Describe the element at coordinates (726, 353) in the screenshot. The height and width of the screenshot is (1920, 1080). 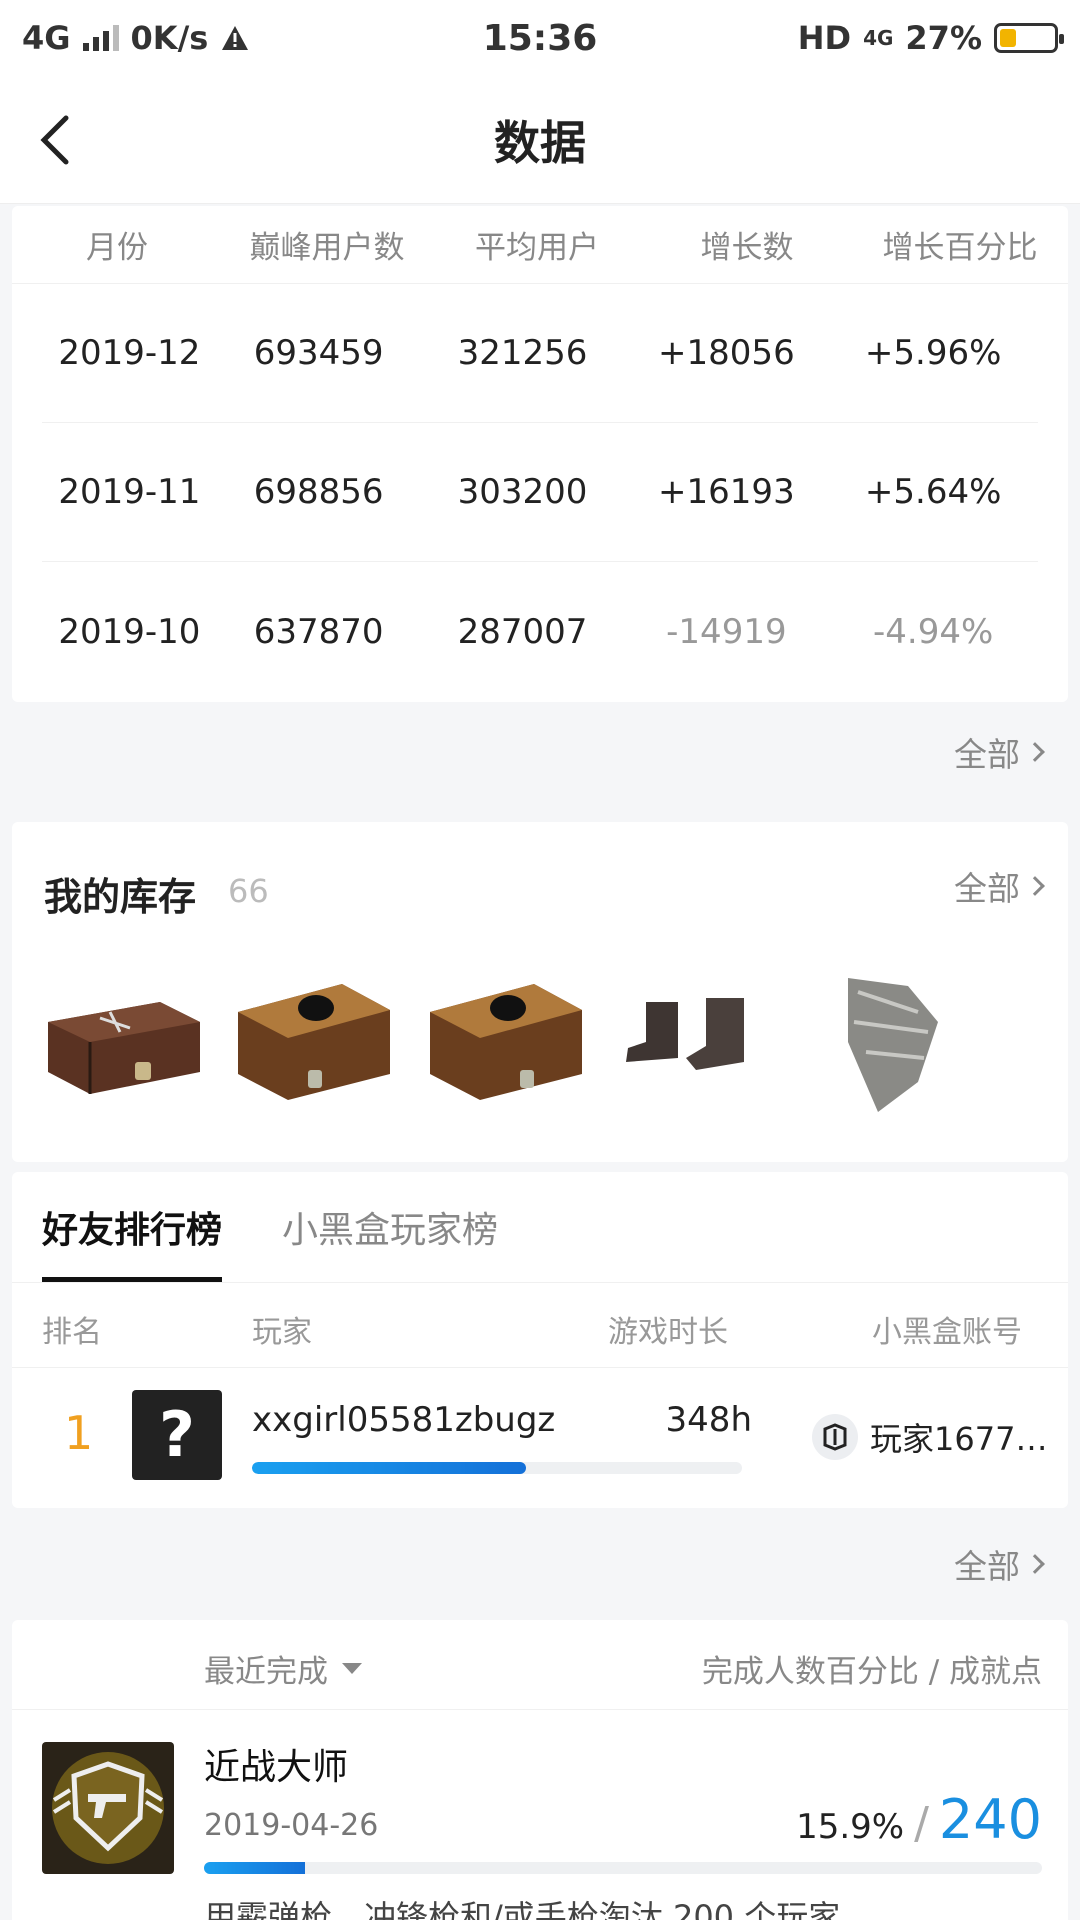
I see `cell-growth: +18056` at that location.